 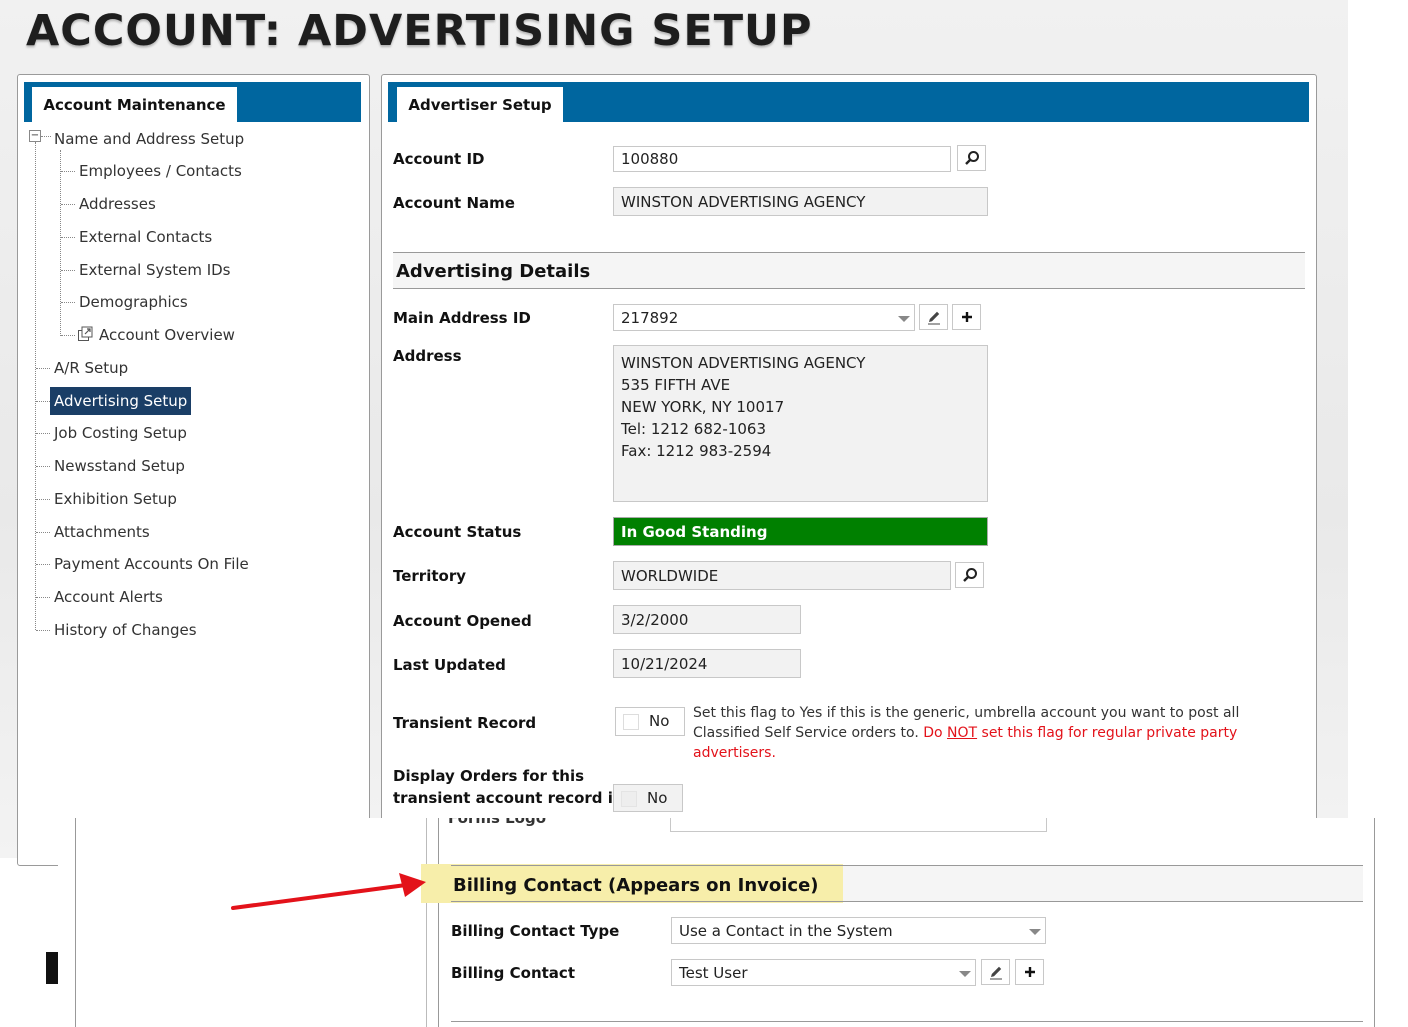 What do you see at coordinates (462, 318) in the screenshot?
I see `main-address-id-label: Main Address ID` at bounding box center [462, 318].